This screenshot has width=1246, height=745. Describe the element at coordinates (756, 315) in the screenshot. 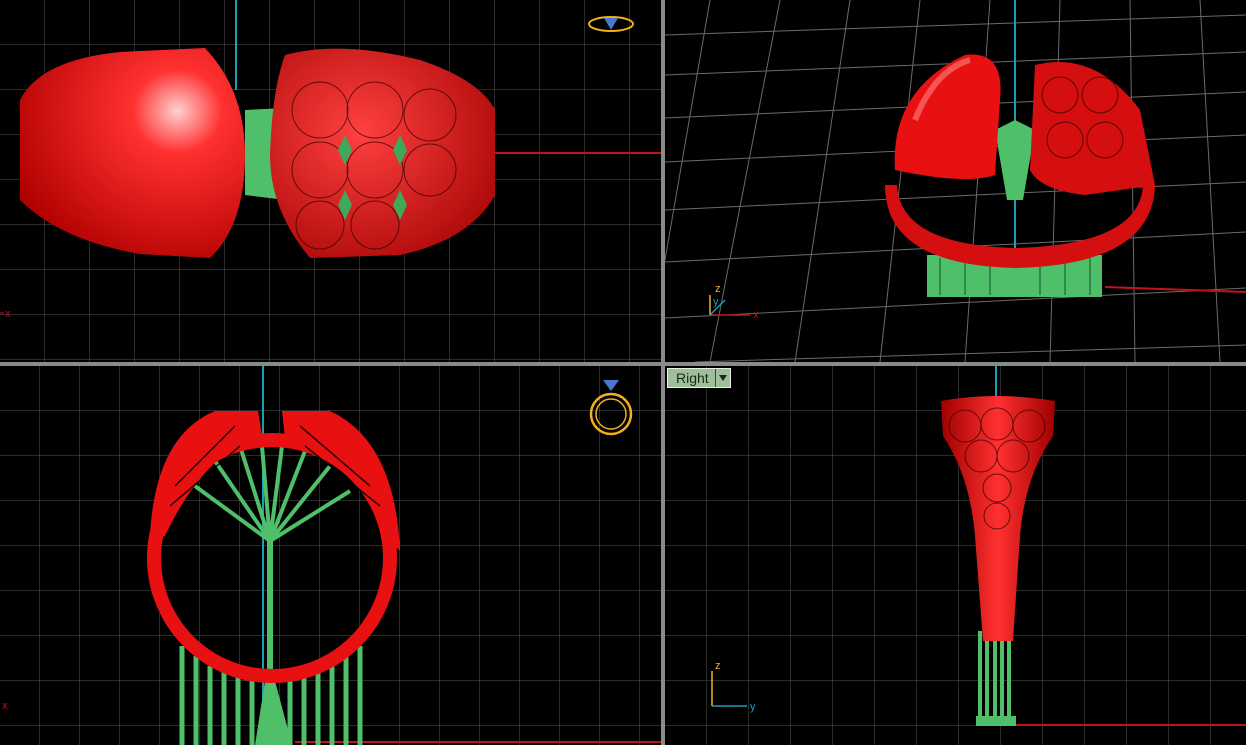

I see `svg-text: x` at that location.